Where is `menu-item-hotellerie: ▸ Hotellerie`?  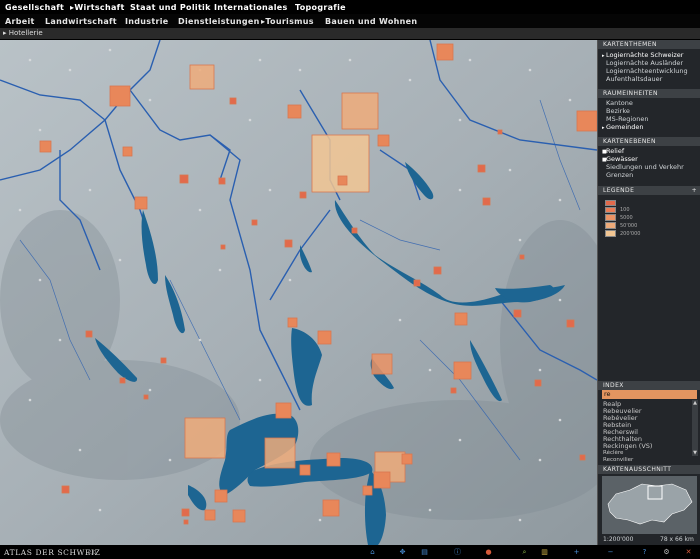
menu-item-hotellerie: ▸ Hotellerie is located at coordinates (23, 33).